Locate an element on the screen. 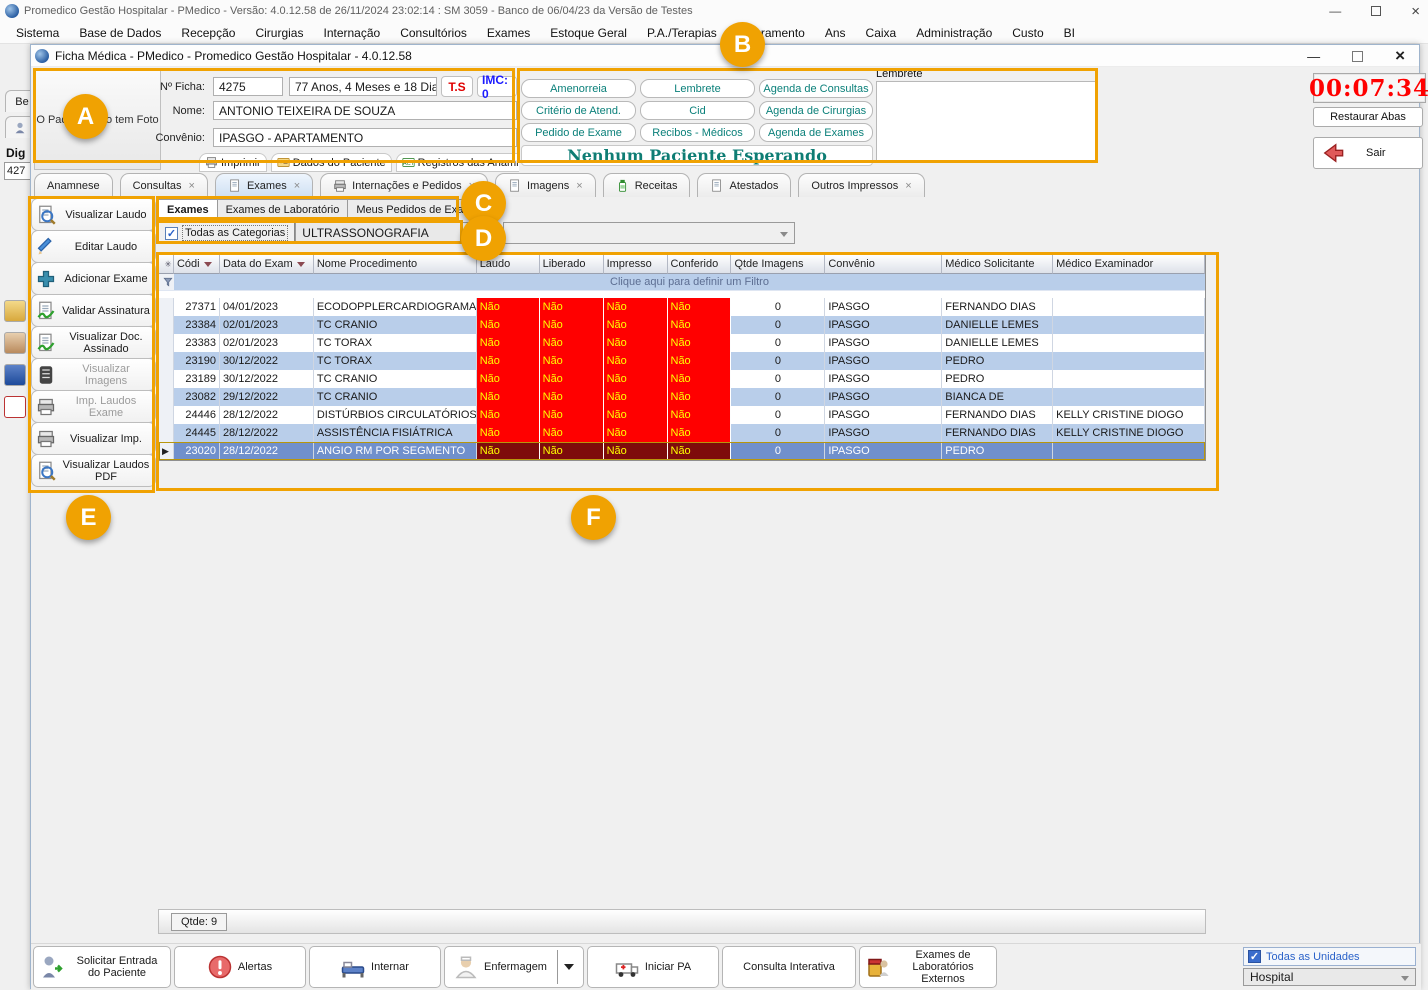 The height and width of the screenshot is (990, 1428). column-header-convenio: Convênio is located at coordinates (884, 264).